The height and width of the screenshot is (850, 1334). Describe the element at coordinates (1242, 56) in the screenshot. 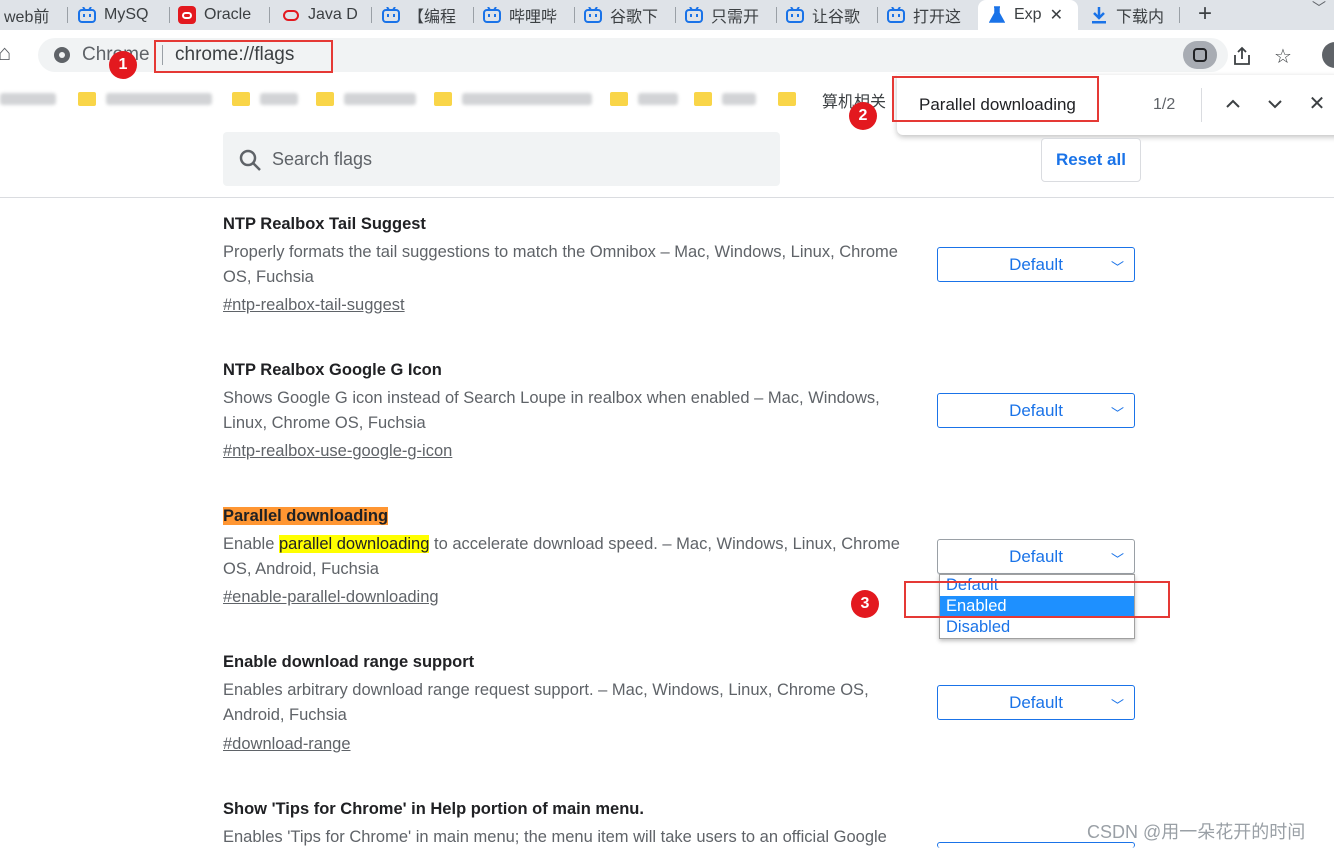

I see `share-icon` at that location.